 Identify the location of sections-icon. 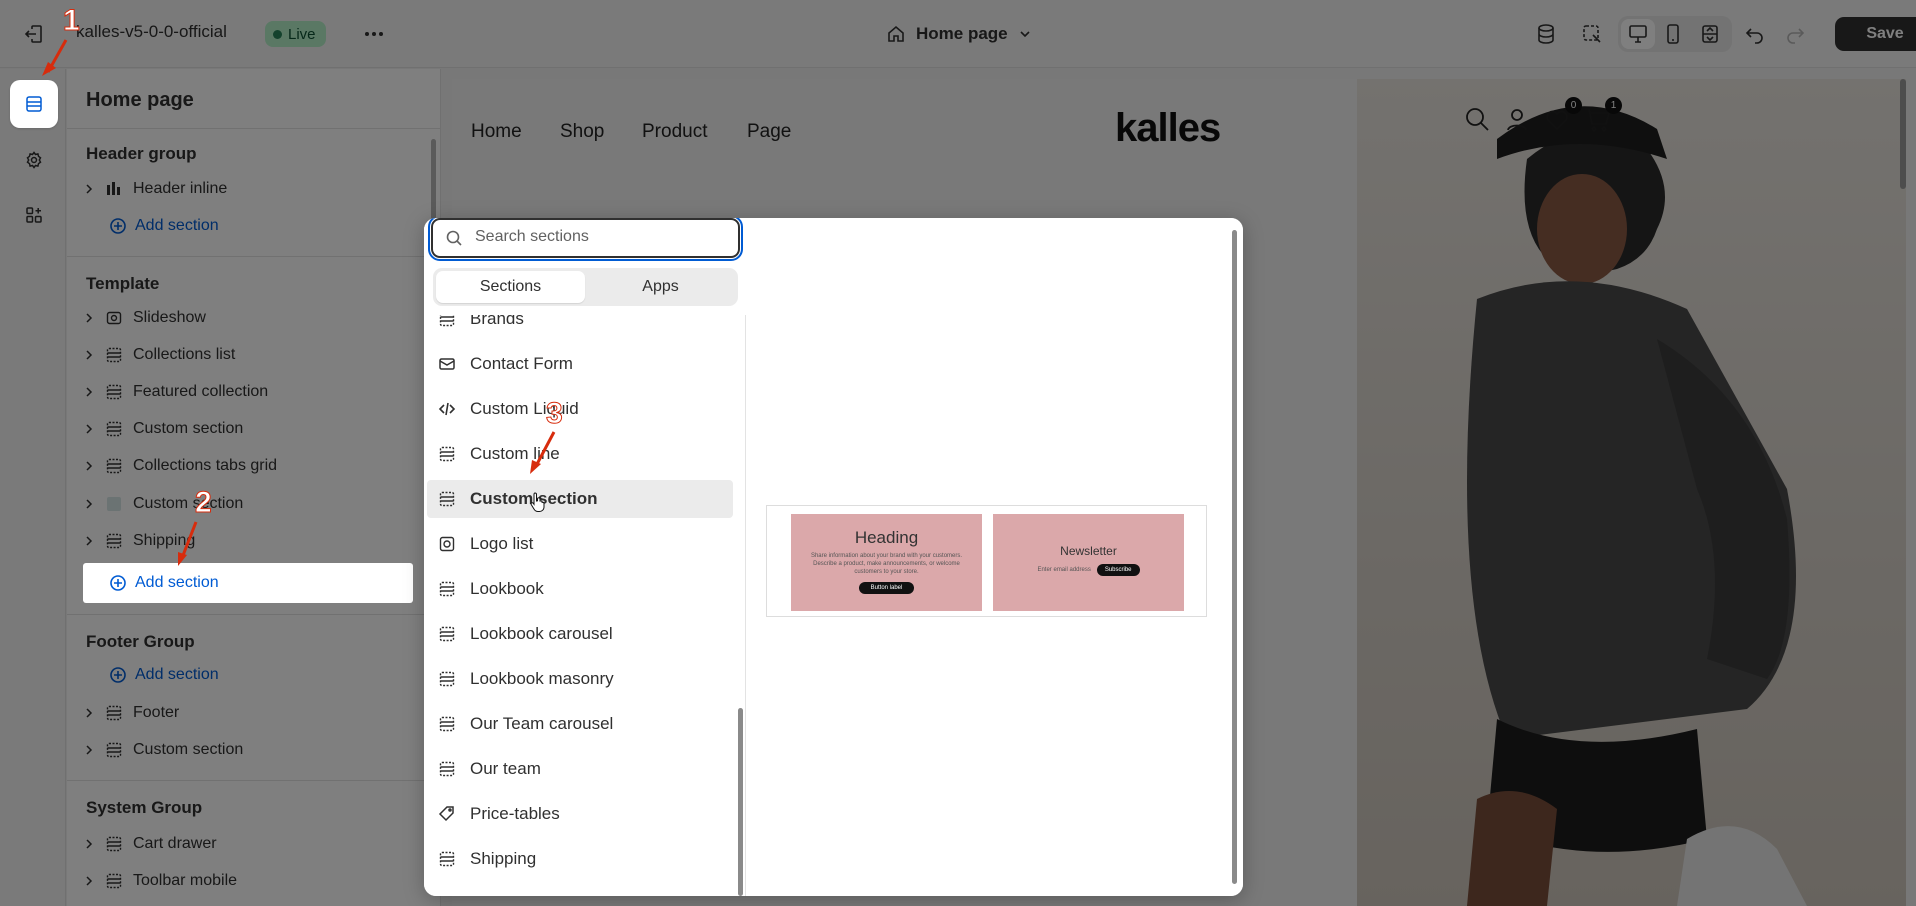
(34, 104).